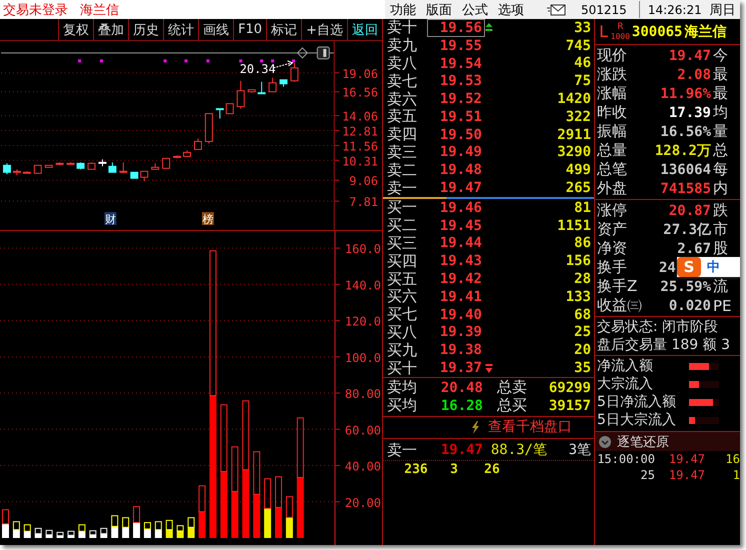  I want to click on quote-value: 27.3亿, so click(686, 229).